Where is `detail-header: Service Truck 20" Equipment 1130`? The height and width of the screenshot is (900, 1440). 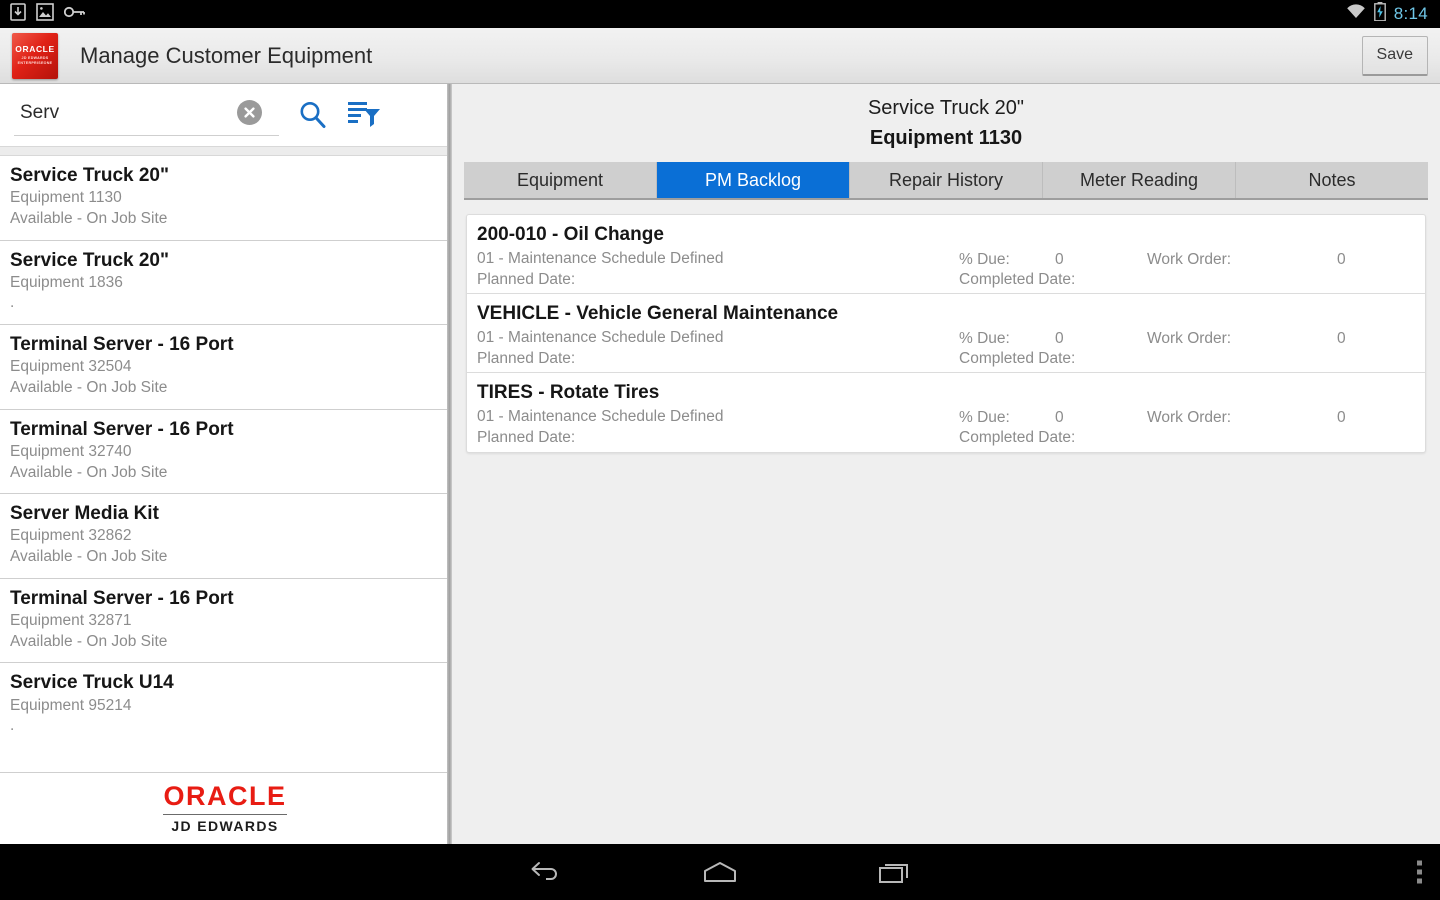
detail-header: Service Truck 20" Equipment 1130 is located at coordinates (946, 123).